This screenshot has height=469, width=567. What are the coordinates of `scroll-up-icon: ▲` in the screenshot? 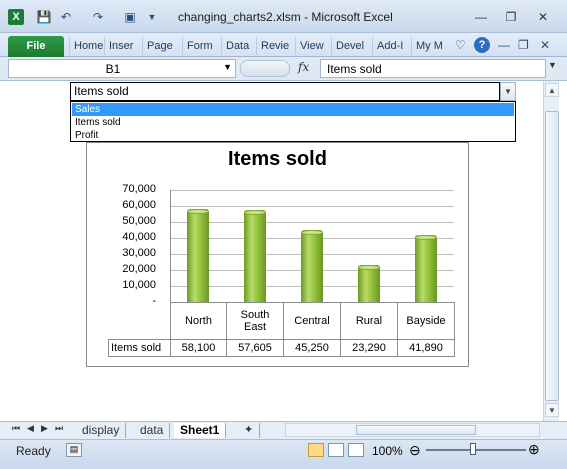 It's located at (552, 90).